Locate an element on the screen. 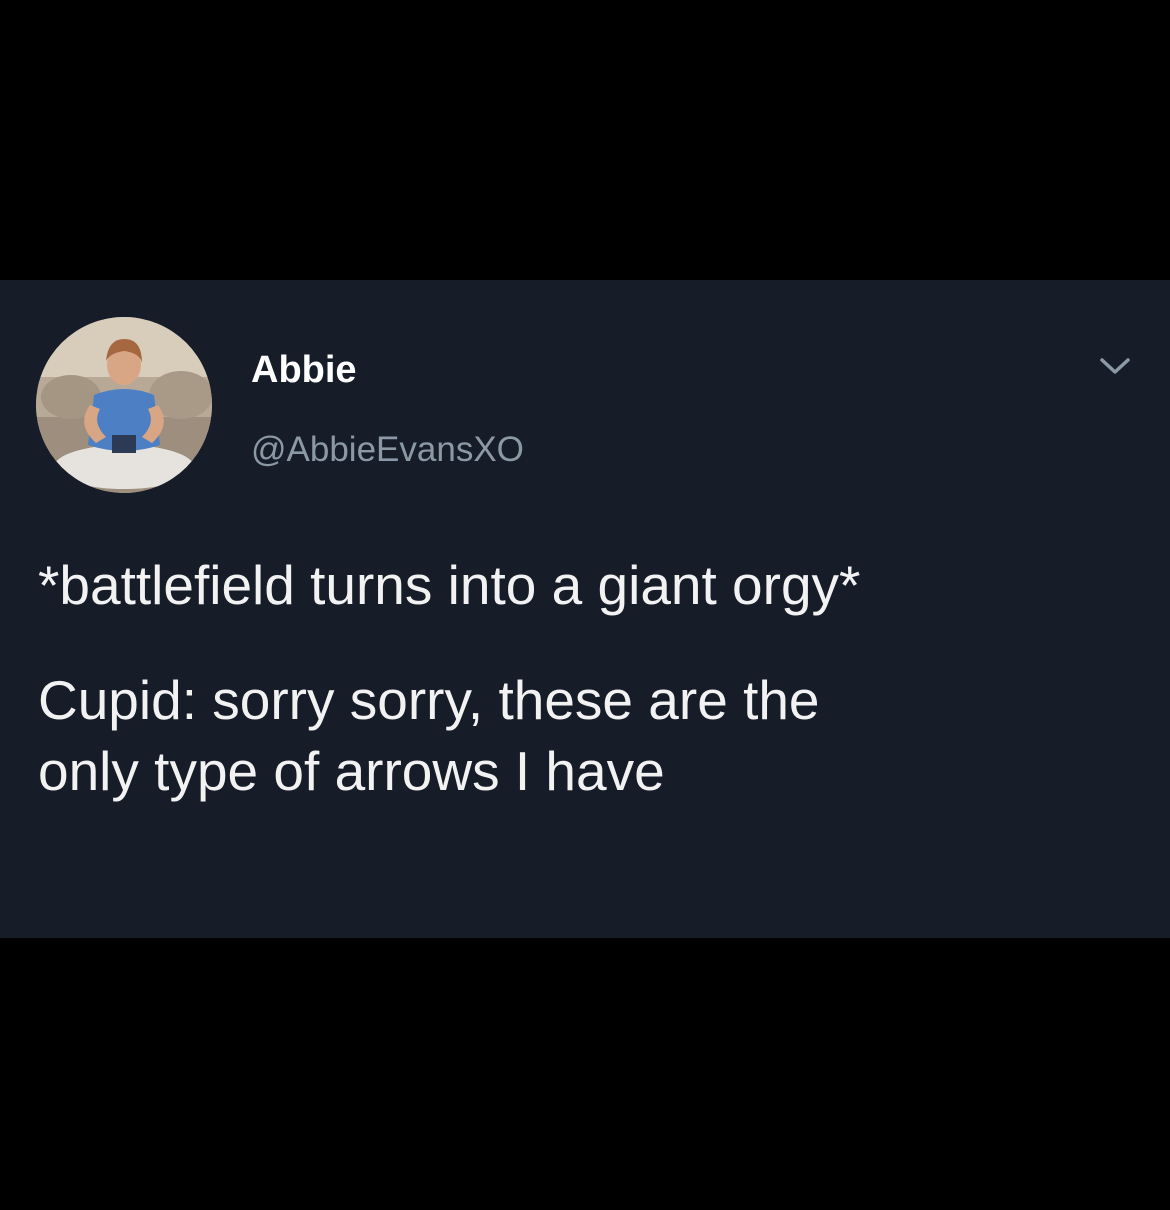  user-handle: @AbbieEvansXO is located at coordinates (387, 450).